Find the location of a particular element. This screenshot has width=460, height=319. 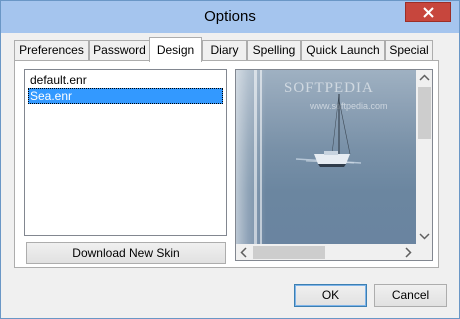

close-button is located at coordinates (428, 12).